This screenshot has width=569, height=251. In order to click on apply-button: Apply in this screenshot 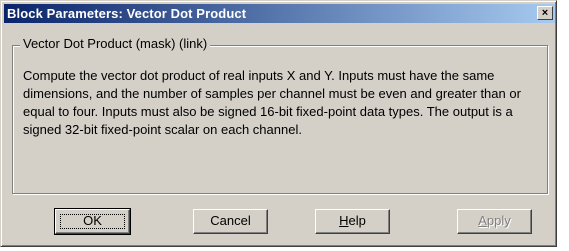, I will do `click(494, 221)`.